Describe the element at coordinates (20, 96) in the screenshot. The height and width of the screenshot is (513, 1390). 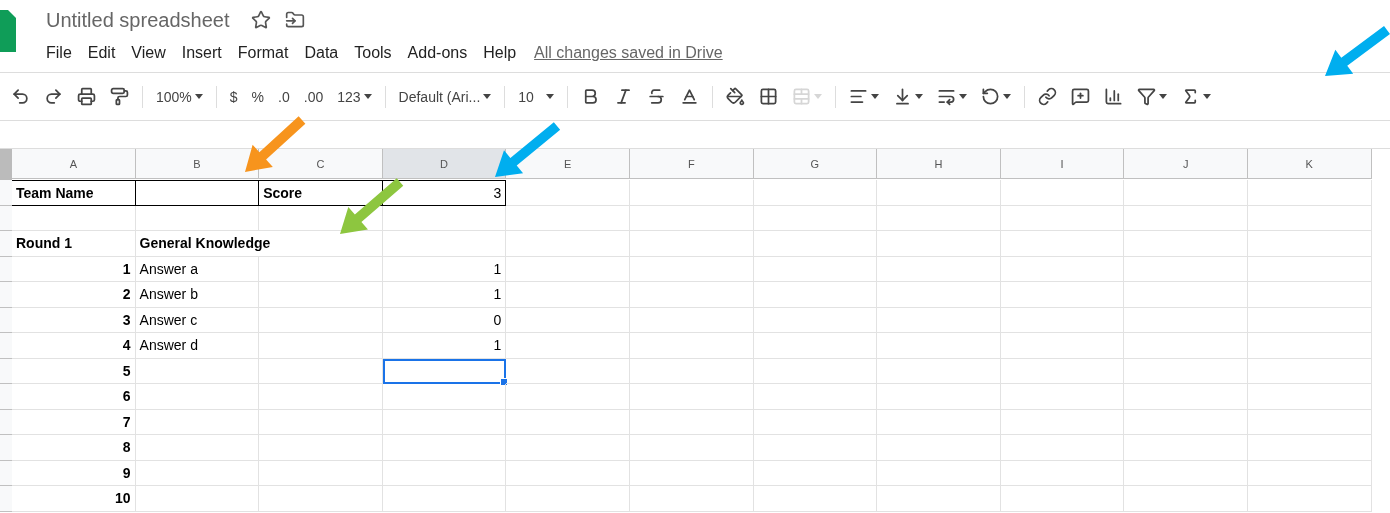
I see `undo-icon` at that location.